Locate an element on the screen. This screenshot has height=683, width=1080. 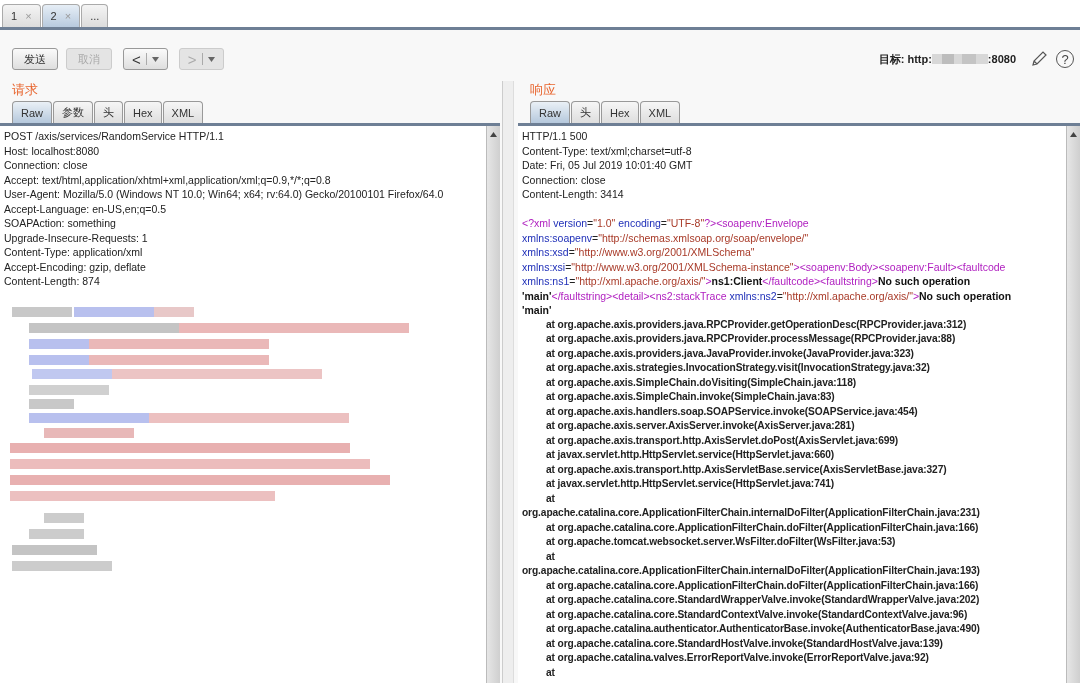
session-tab: 1 × is located at coordinates (21, 15).